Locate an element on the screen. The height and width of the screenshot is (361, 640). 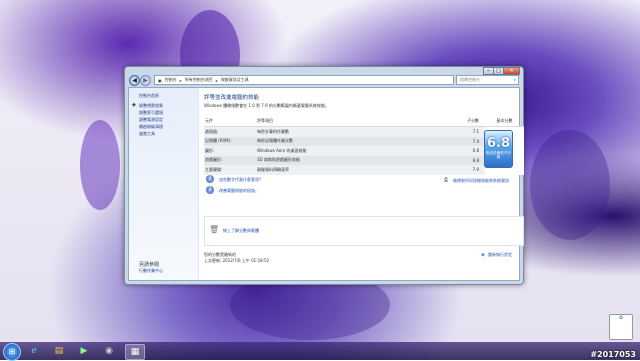
printer-icon: ⎙ is located at coordinates (446, 180).